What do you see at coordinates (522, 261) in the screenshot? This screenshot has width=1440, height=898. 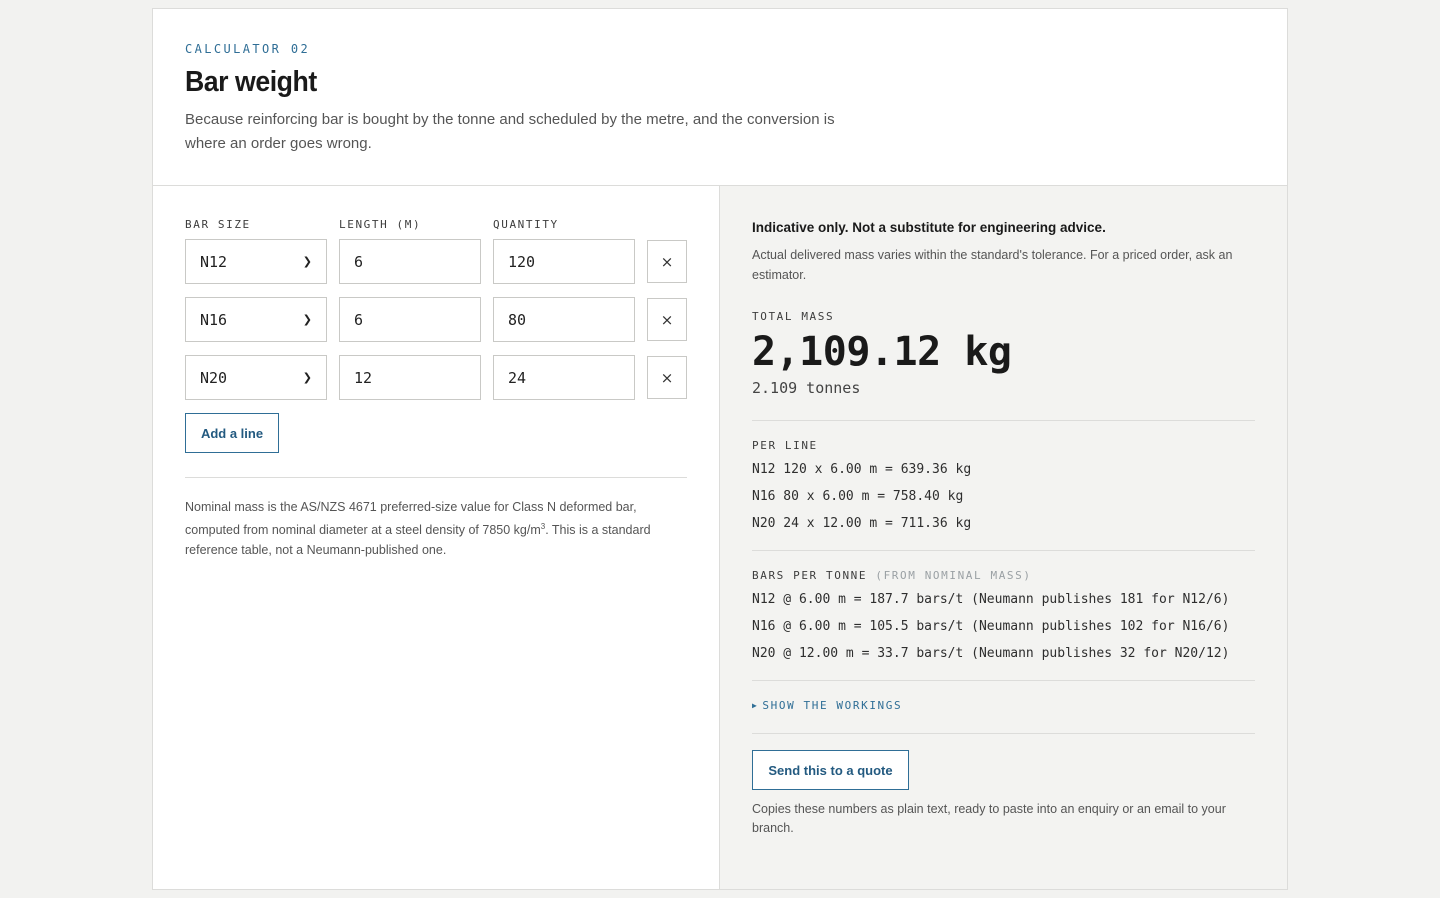 I see `quantity-value: 120` at bounding box center [522, 261].